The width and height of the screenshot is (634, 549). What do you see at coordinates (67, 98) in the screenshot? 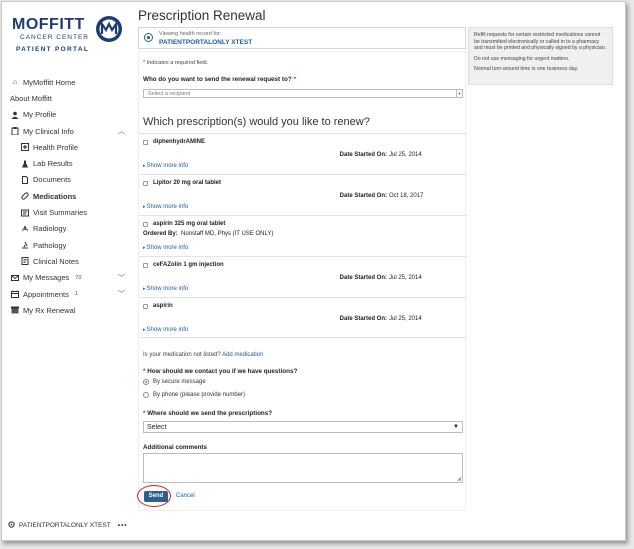
I see `sidebar-item-about: About Moffitt` at bounding box center [67, 98].